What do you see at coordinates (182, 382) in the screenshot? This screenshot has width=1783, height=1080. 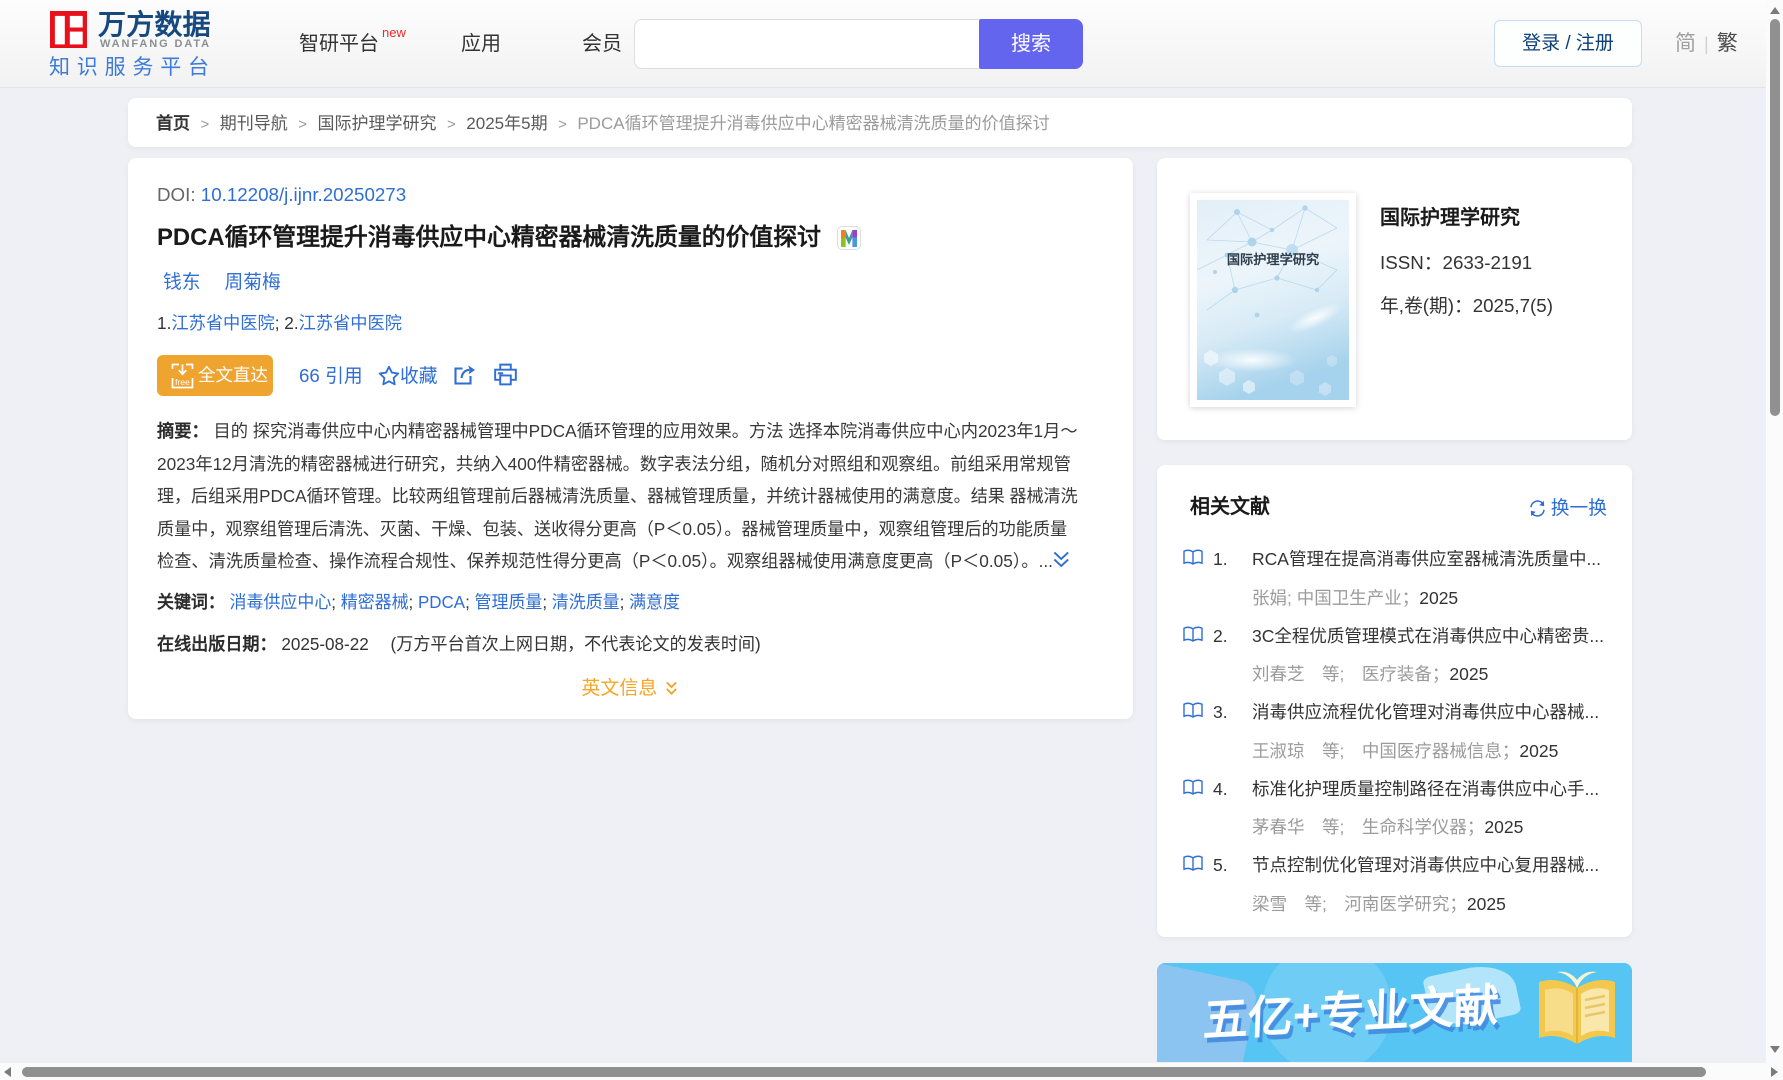 I see `svg-text: free` at bounding box center [182, 382].